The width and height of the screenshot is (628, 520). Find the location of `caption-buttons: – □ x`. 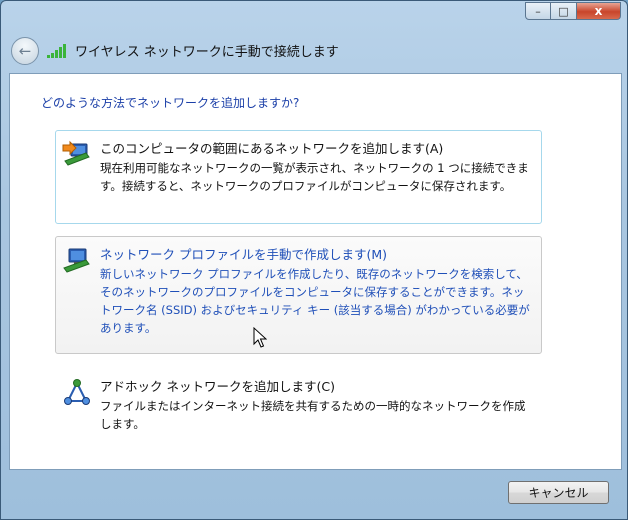

caption-buttons: – □ x is located at coordinates (573, 11).